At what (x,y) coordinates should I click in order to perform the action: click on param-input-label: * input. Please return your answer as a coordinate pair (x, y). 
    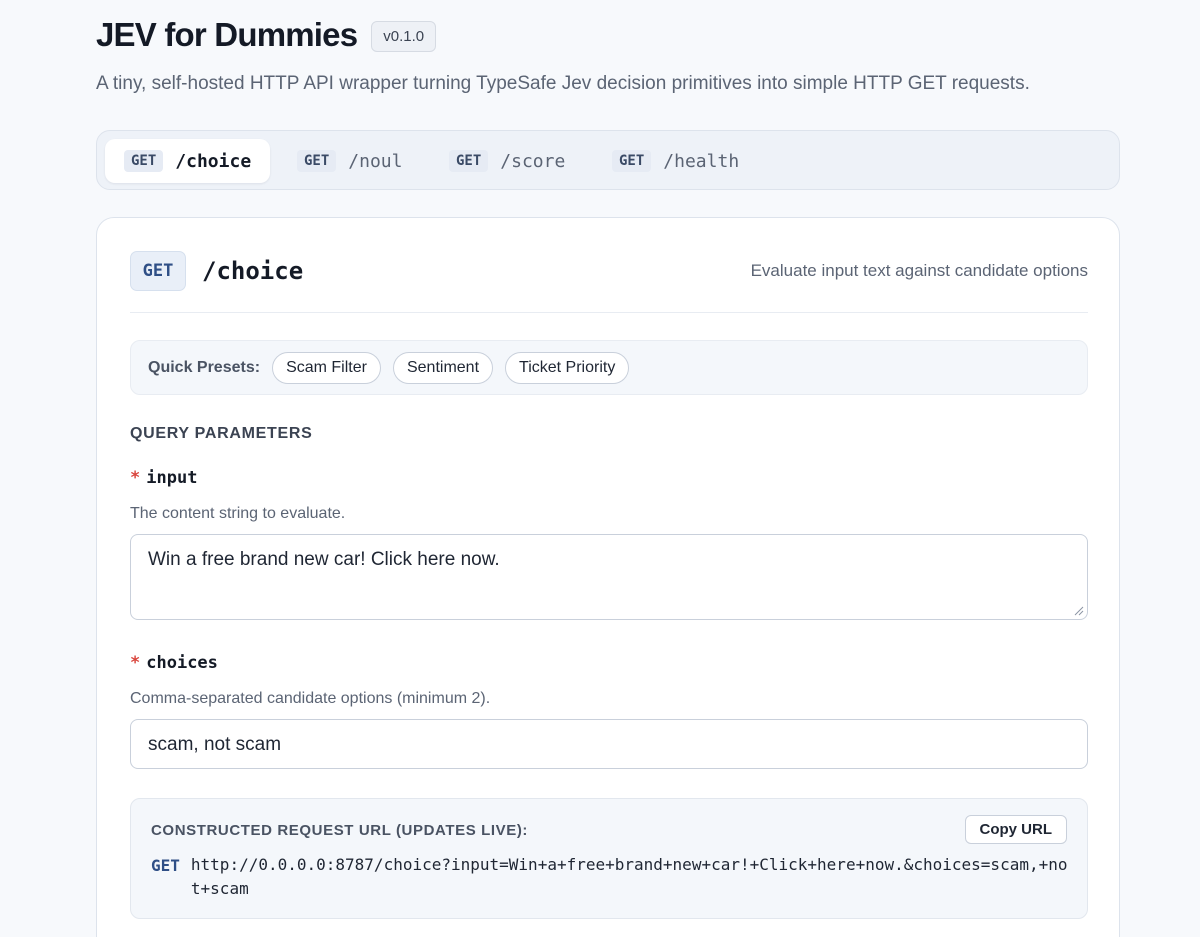
    Looking at the image, I should click on (163, 478).